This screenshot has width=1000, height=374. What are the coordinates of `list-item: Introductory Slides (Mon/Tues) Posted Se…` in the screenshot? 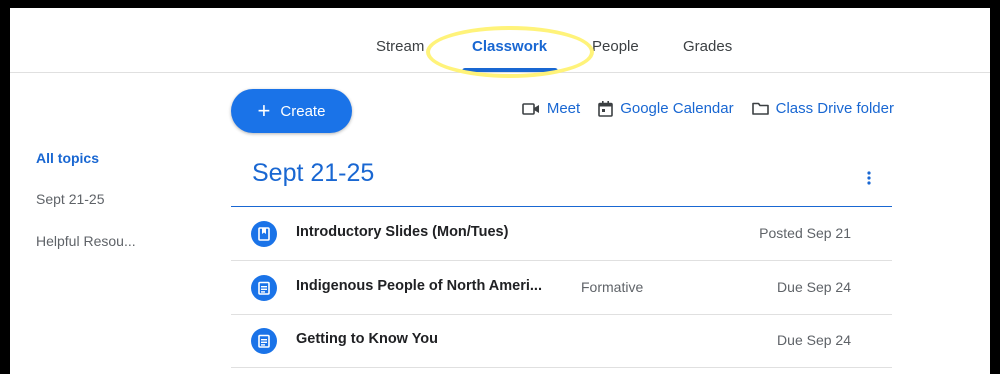 It's located at (561, 234).